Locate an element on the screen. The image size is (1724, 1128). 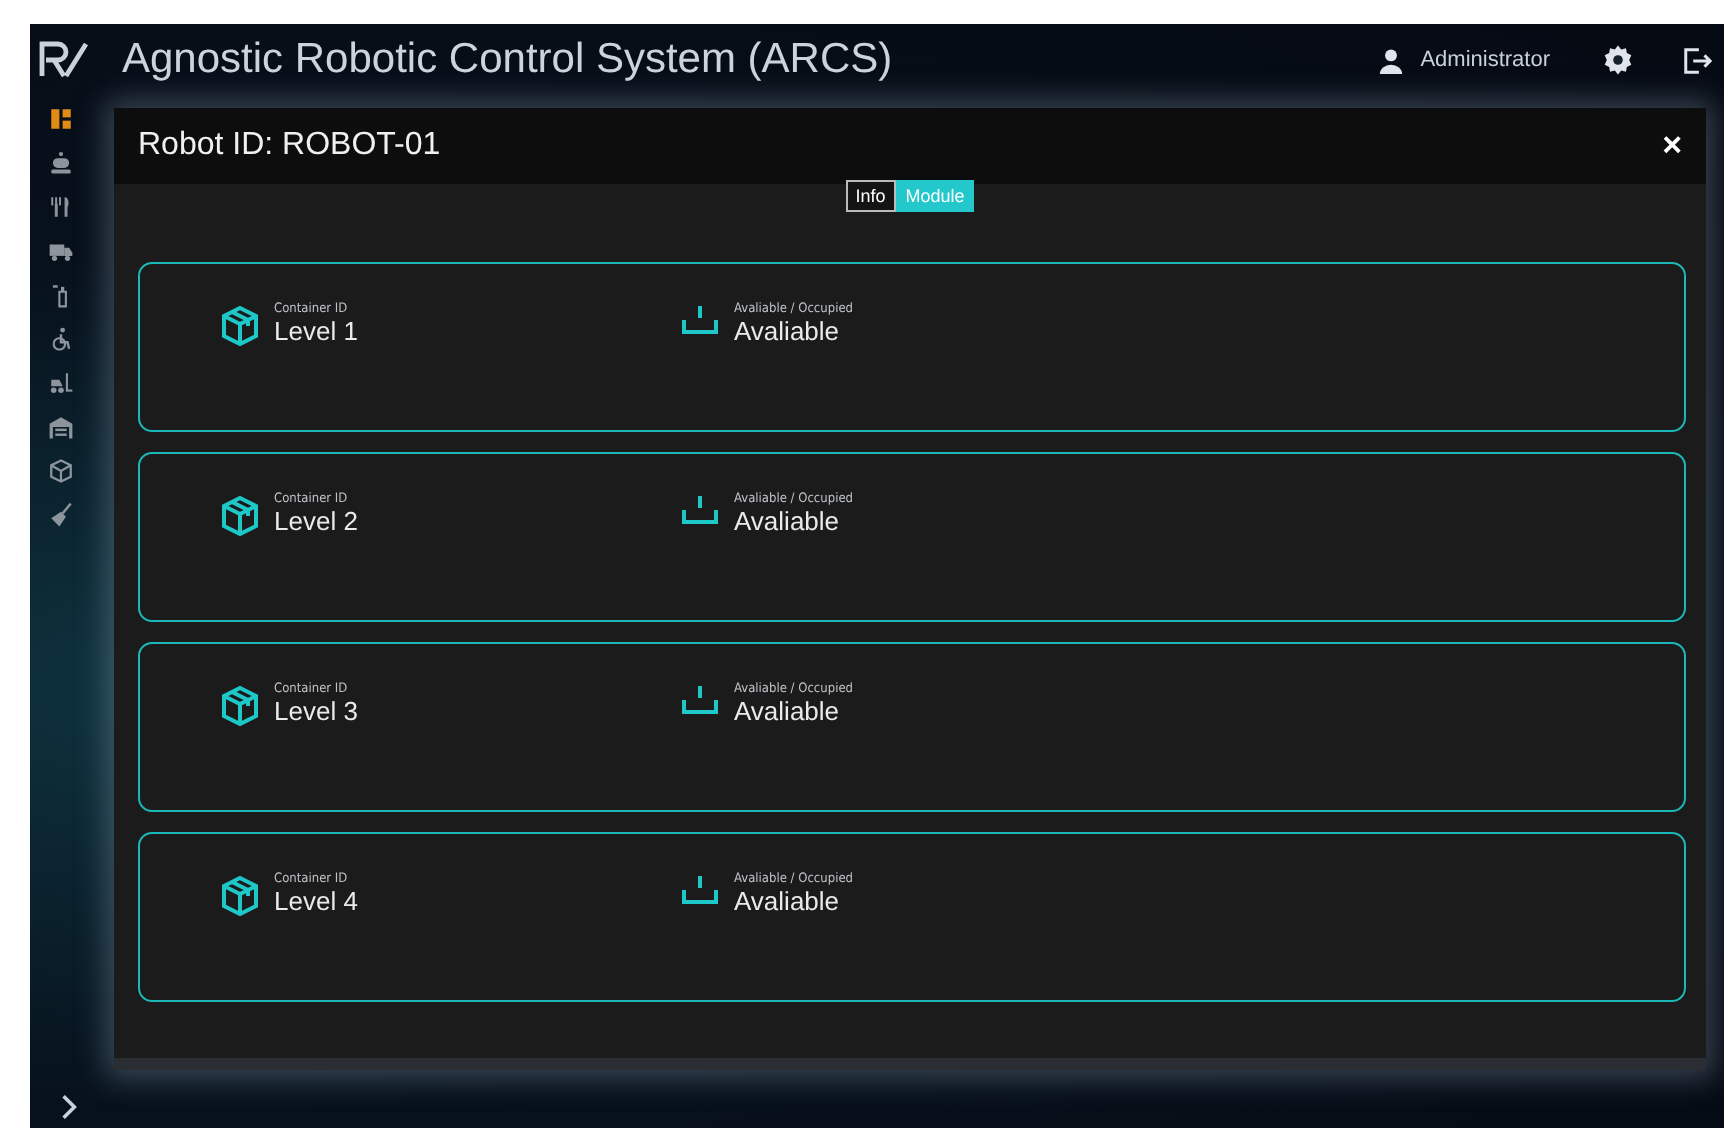
container-id: Level 3 is located at coordinates (316, 711).